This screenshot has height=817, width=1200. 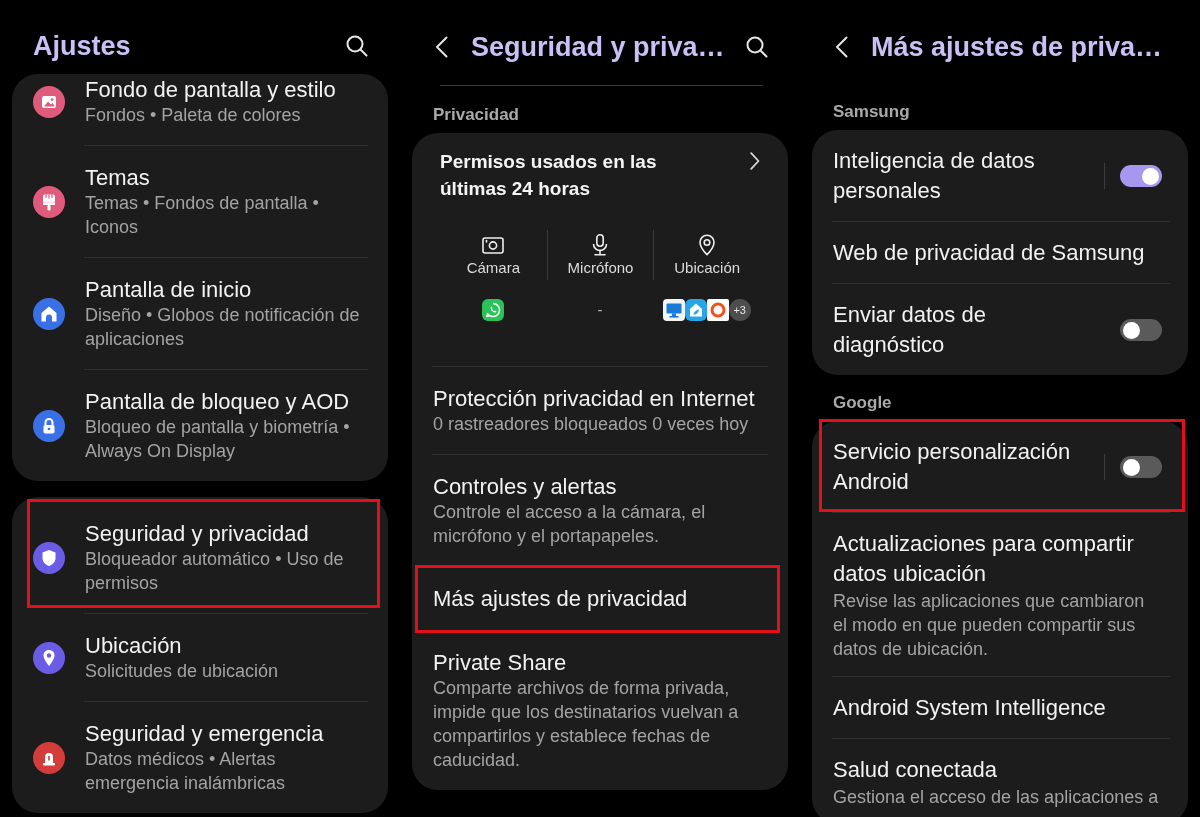 What do you see at coordinates (567, 175) in the screenshot?
I see `permissions-title: Permisos usados en las últimas 24 horas` at bounding box center [567, 175].